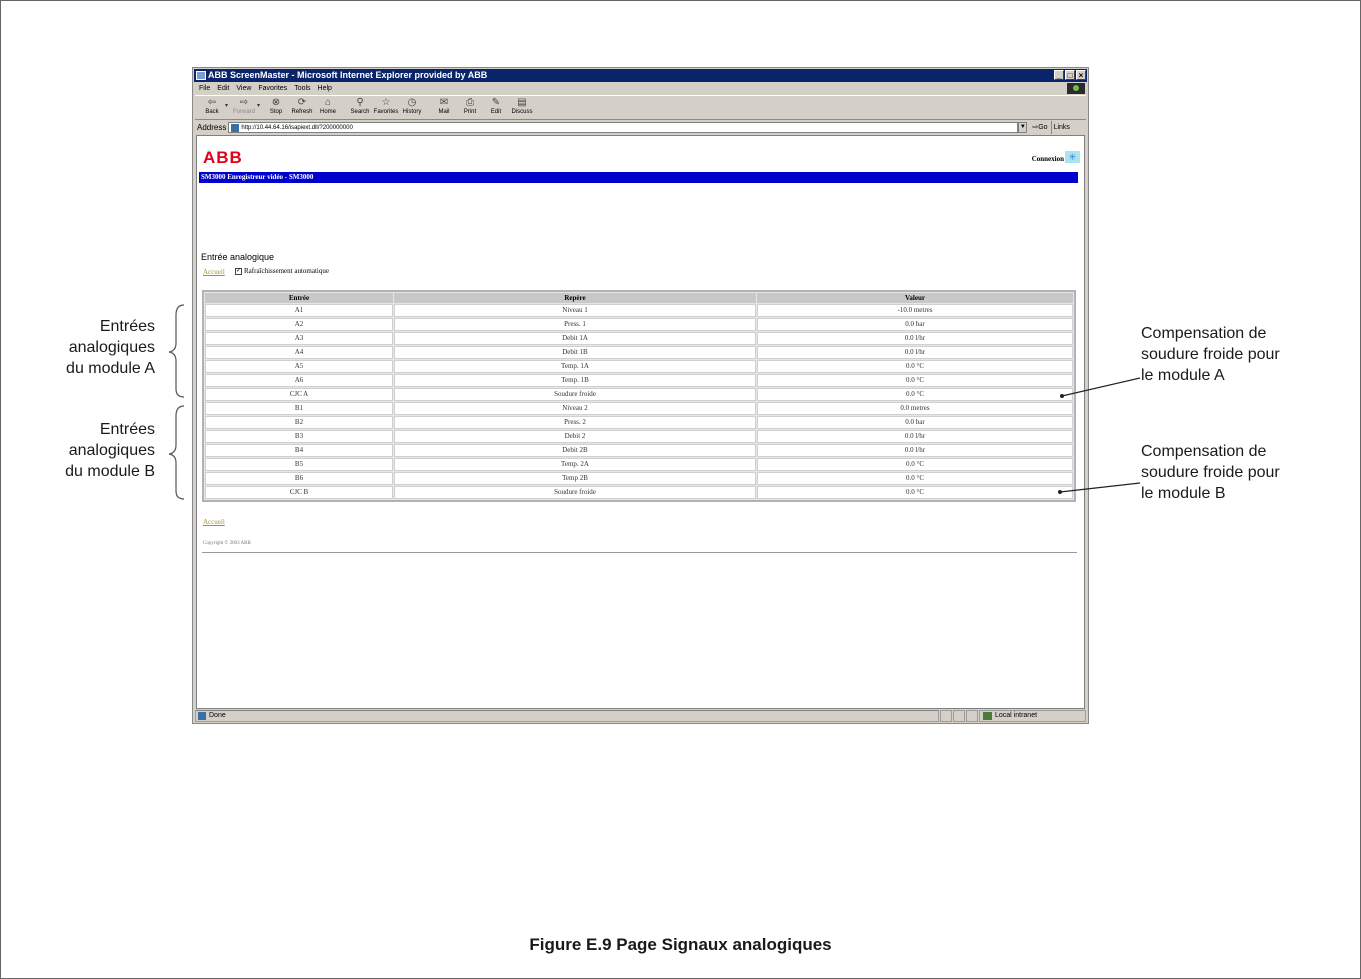 The width and height of the screenshot is (1361, 979). I want to click on menu-favorites: Favorites, so click(272, 88).